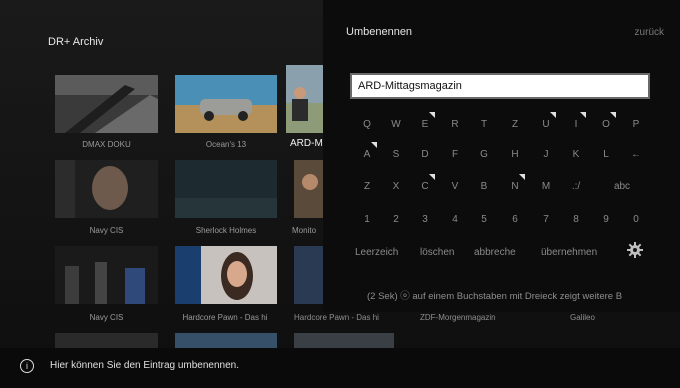  I want to click on key-o: O, so click(606, 123).